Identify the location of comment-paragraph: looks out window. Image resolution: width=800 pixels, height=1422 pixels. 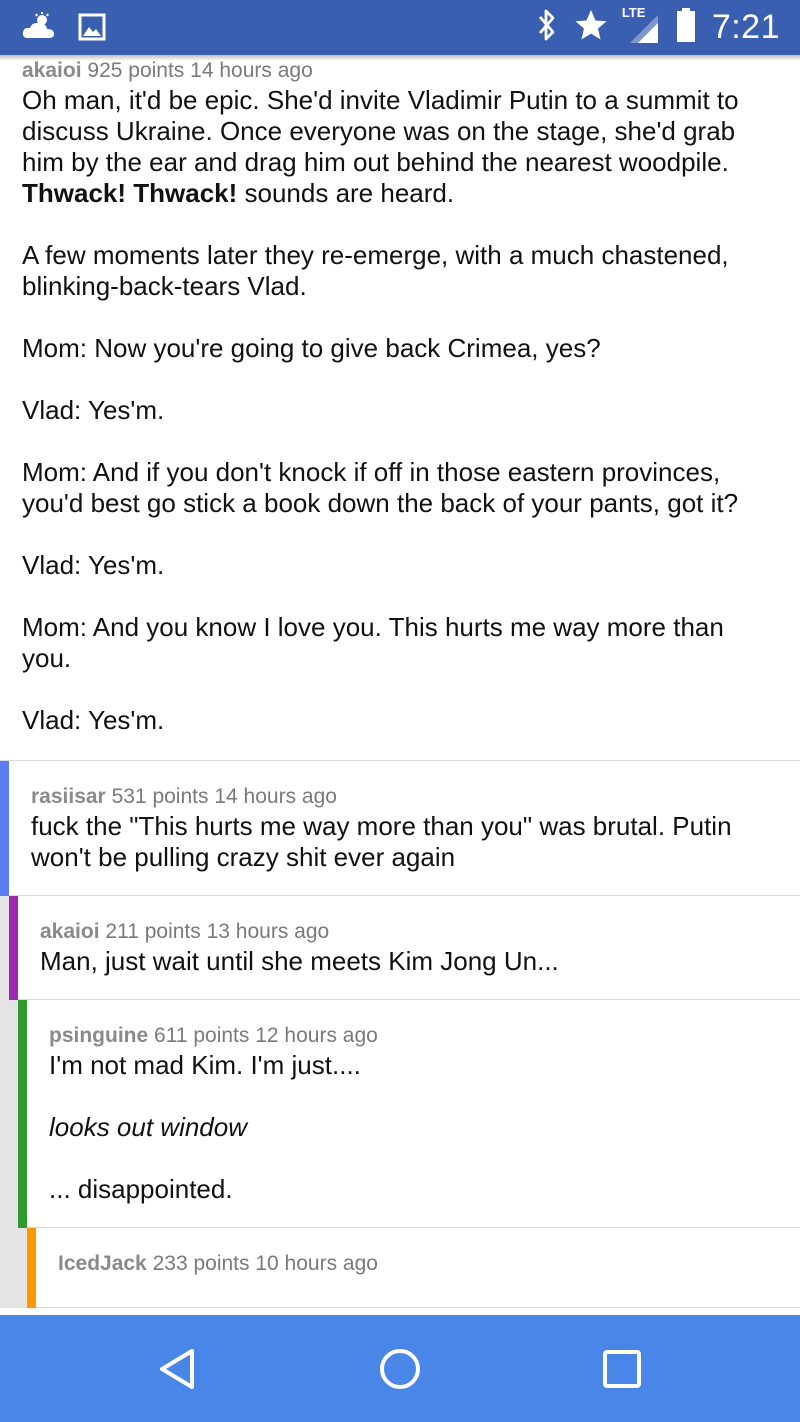
(414, 1127).